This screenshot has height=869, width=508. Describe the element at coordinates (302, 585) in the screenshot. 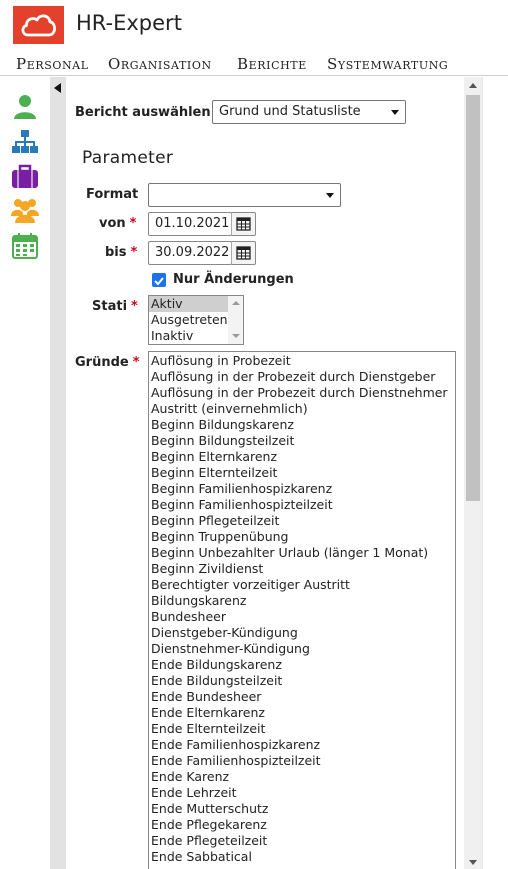

I see `gruende-option: Berechtigter vorzeitiger Austritt` at that location.